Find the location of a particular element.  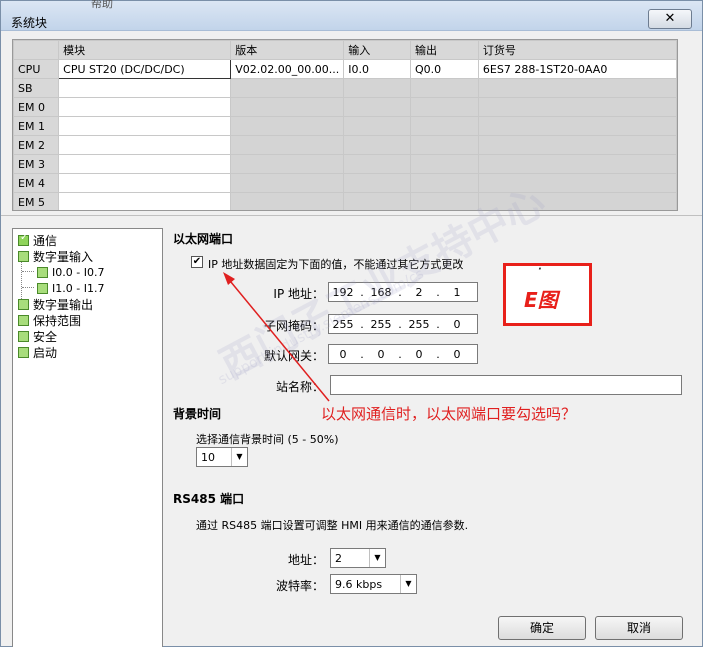

annotation-question: 以太网通信时，以太网端口要勾选吗？ is located at coordinates (449, 414).